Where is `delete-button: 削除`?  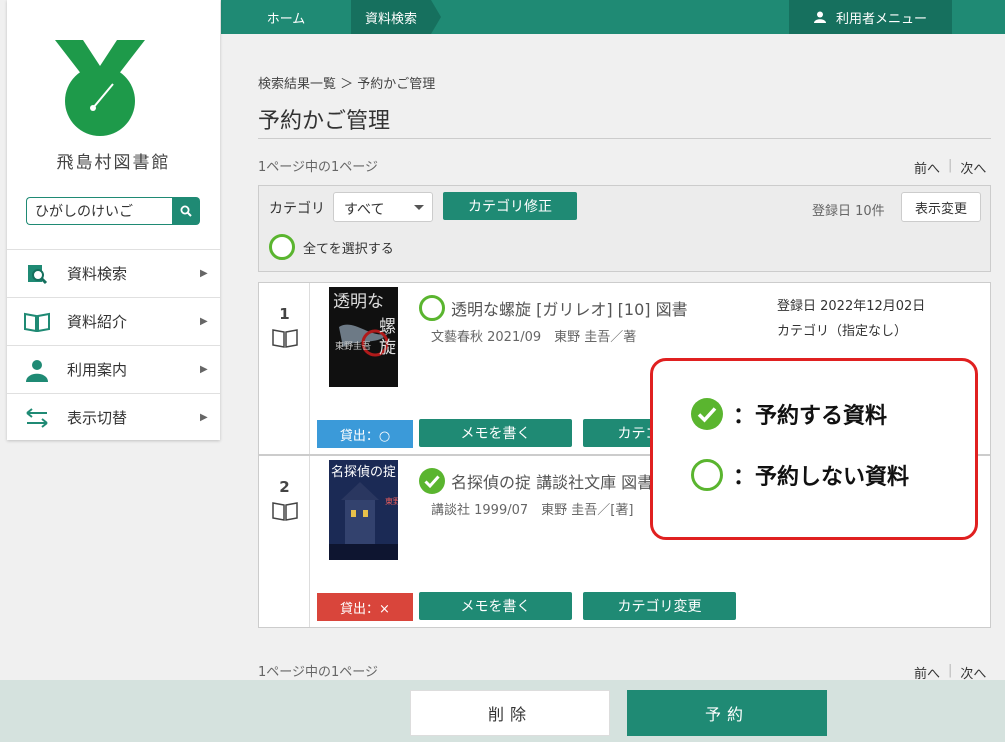
delete-button: 削除 is located at coordinates (510, 713).